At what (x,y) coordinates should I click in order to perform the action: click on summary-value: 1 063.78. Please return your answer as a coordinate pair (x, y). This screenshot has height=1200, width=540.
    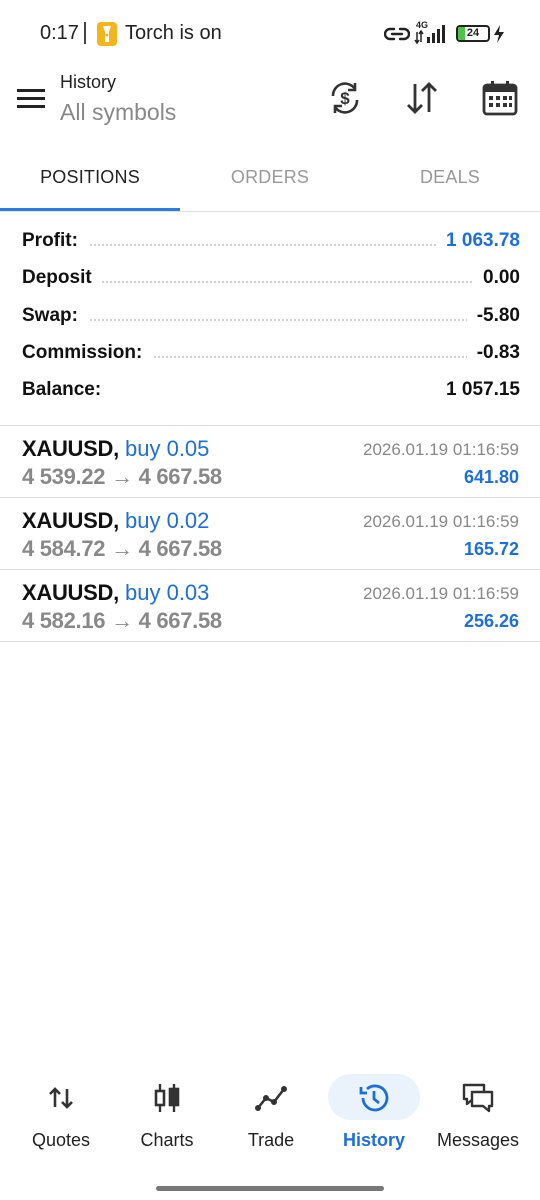
    Looking at the image, I should click on (478, 241).